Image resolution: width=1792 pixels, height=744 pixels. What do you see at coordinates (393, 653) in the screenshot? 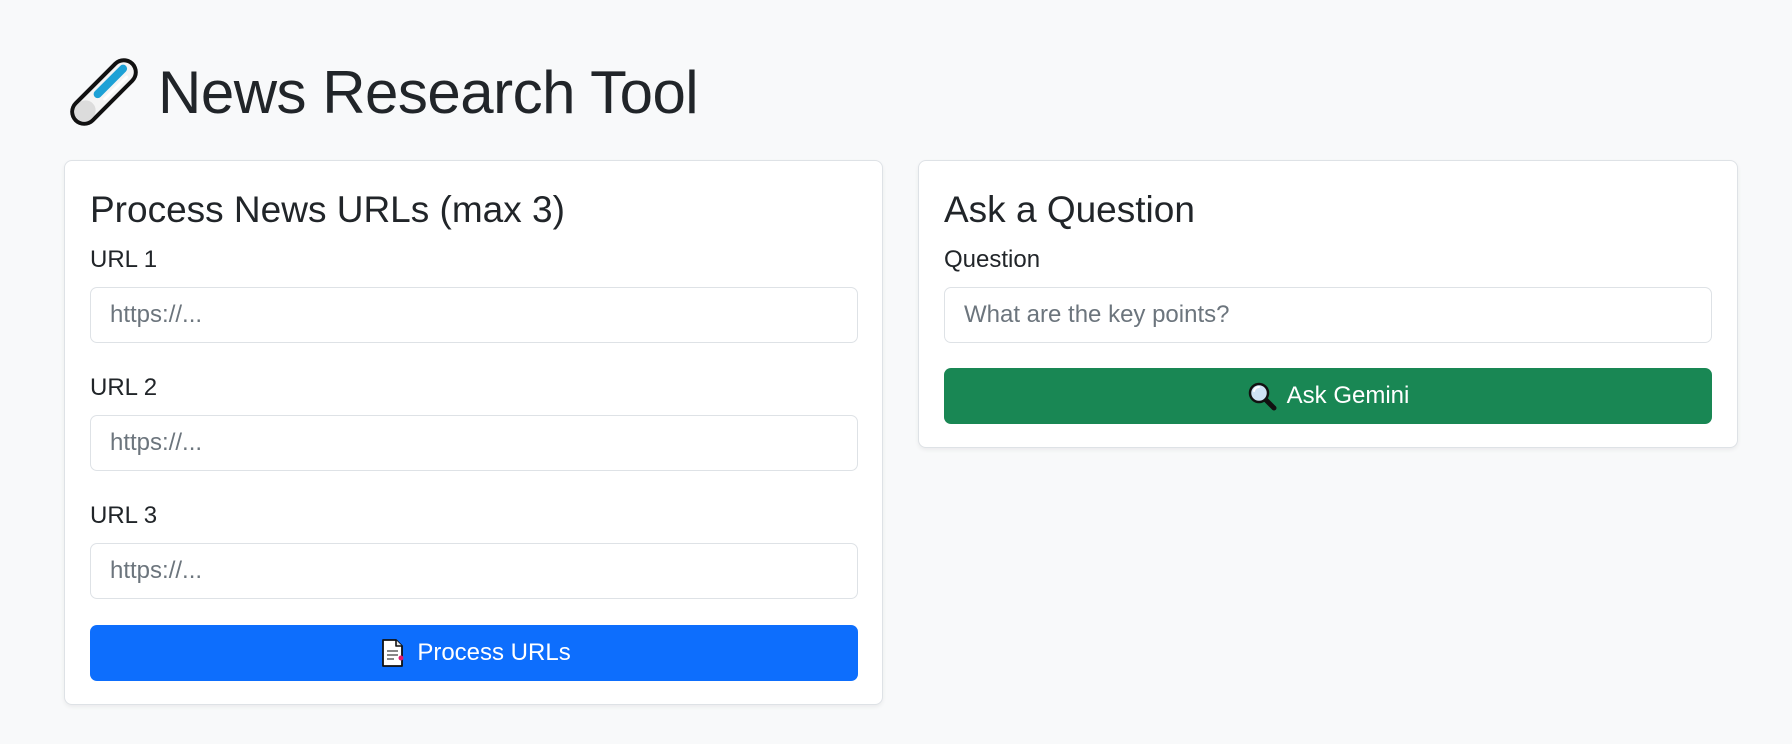
I see `page-icon` at bounding box center [393, 653].